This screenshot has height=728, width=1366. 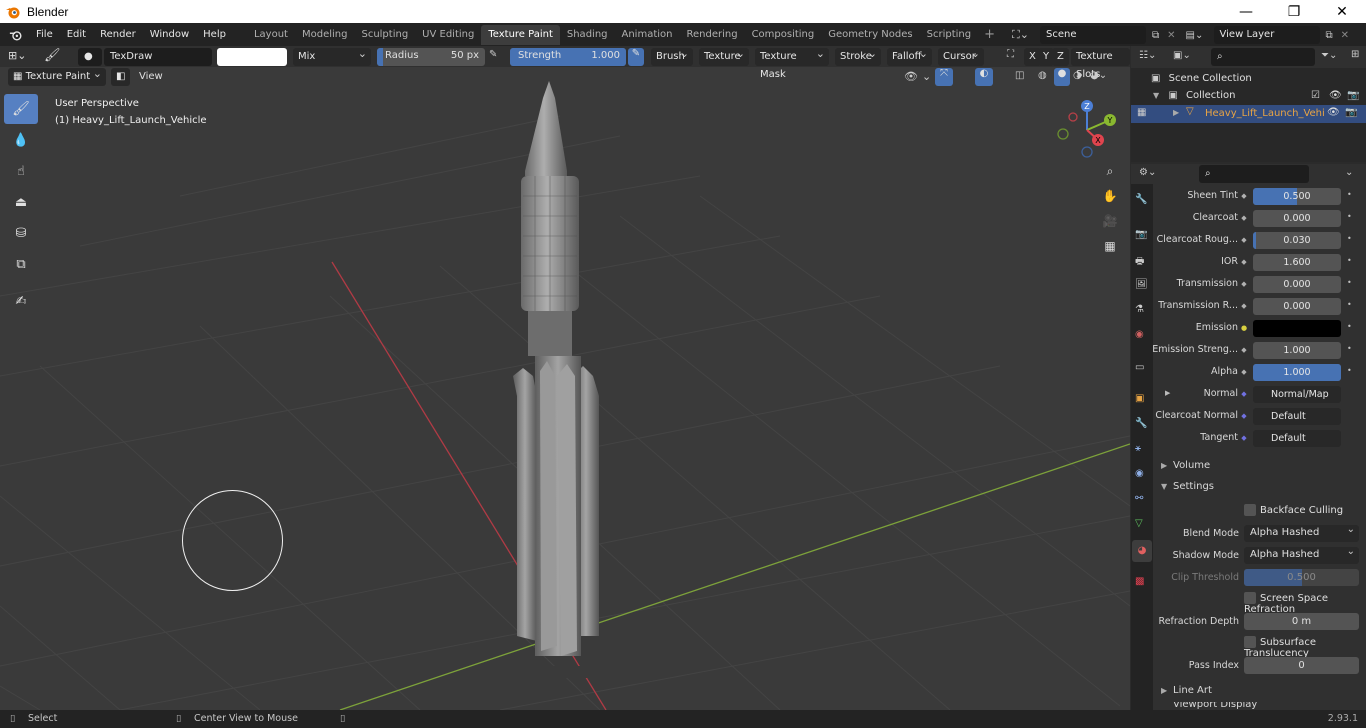 I want to click on shadow-mode-select: Alpha Hashed ⌄, so click(x=1301, y=555).